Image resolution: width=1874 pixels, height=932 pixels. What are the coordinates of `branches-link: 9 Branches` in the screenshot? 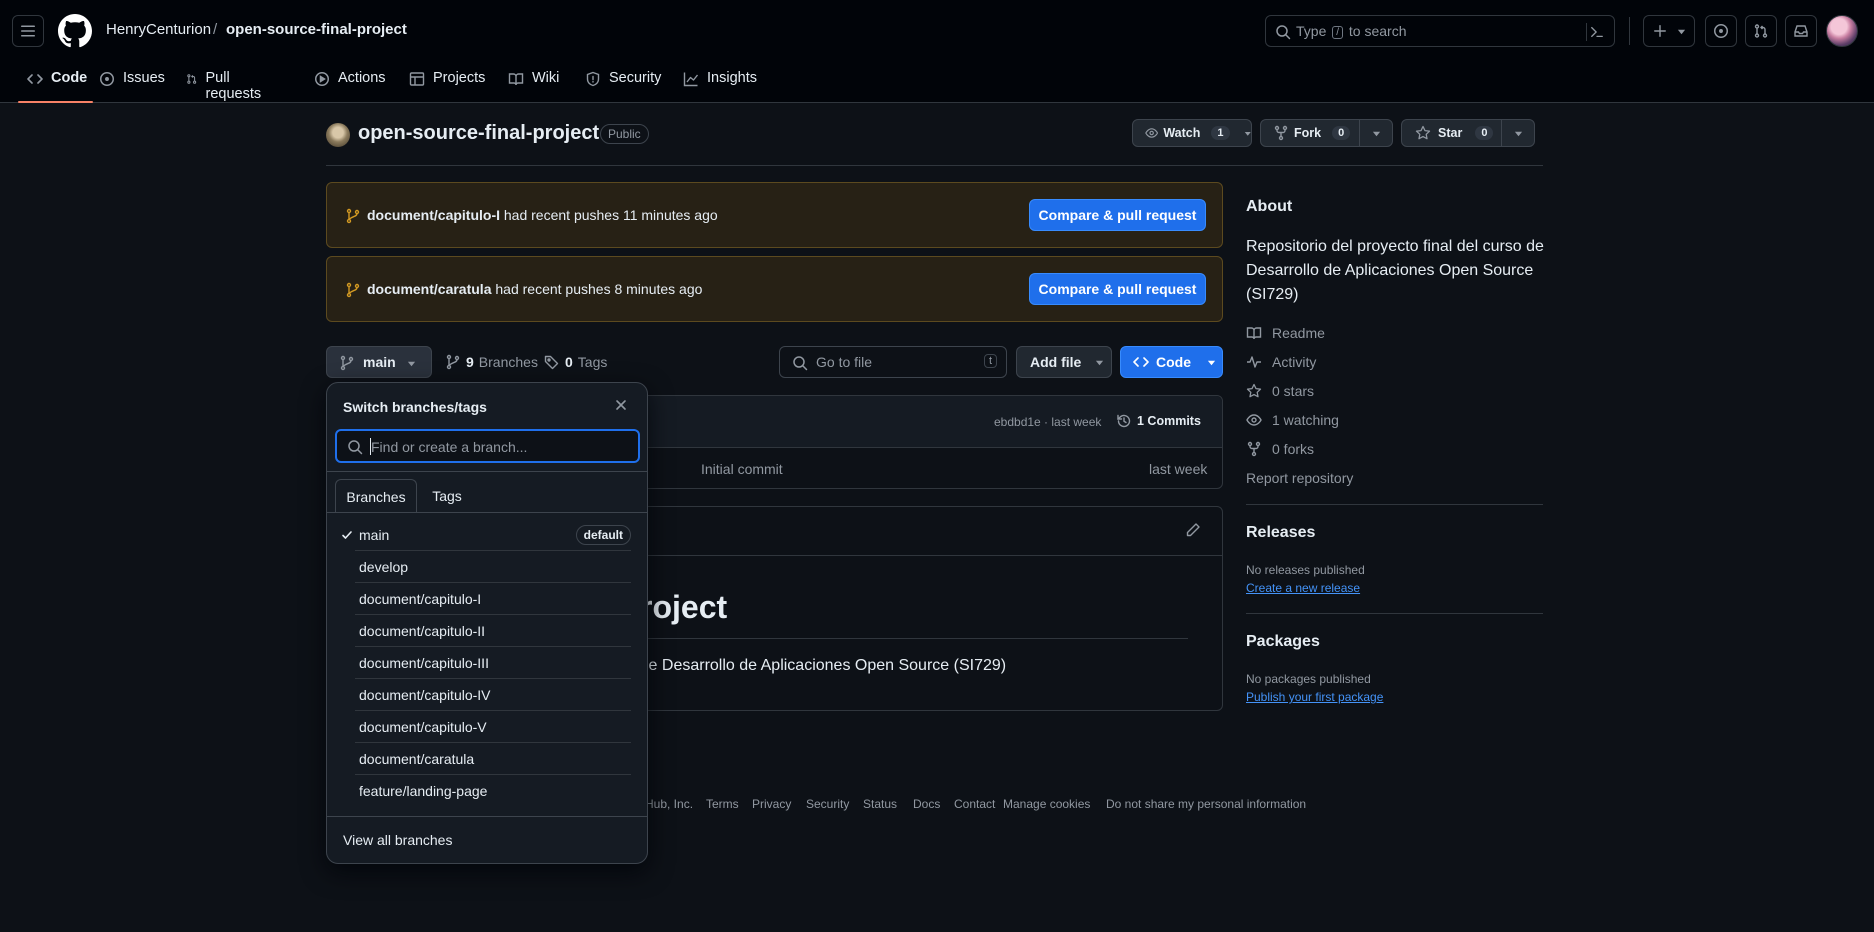 It's located at (491, 362).